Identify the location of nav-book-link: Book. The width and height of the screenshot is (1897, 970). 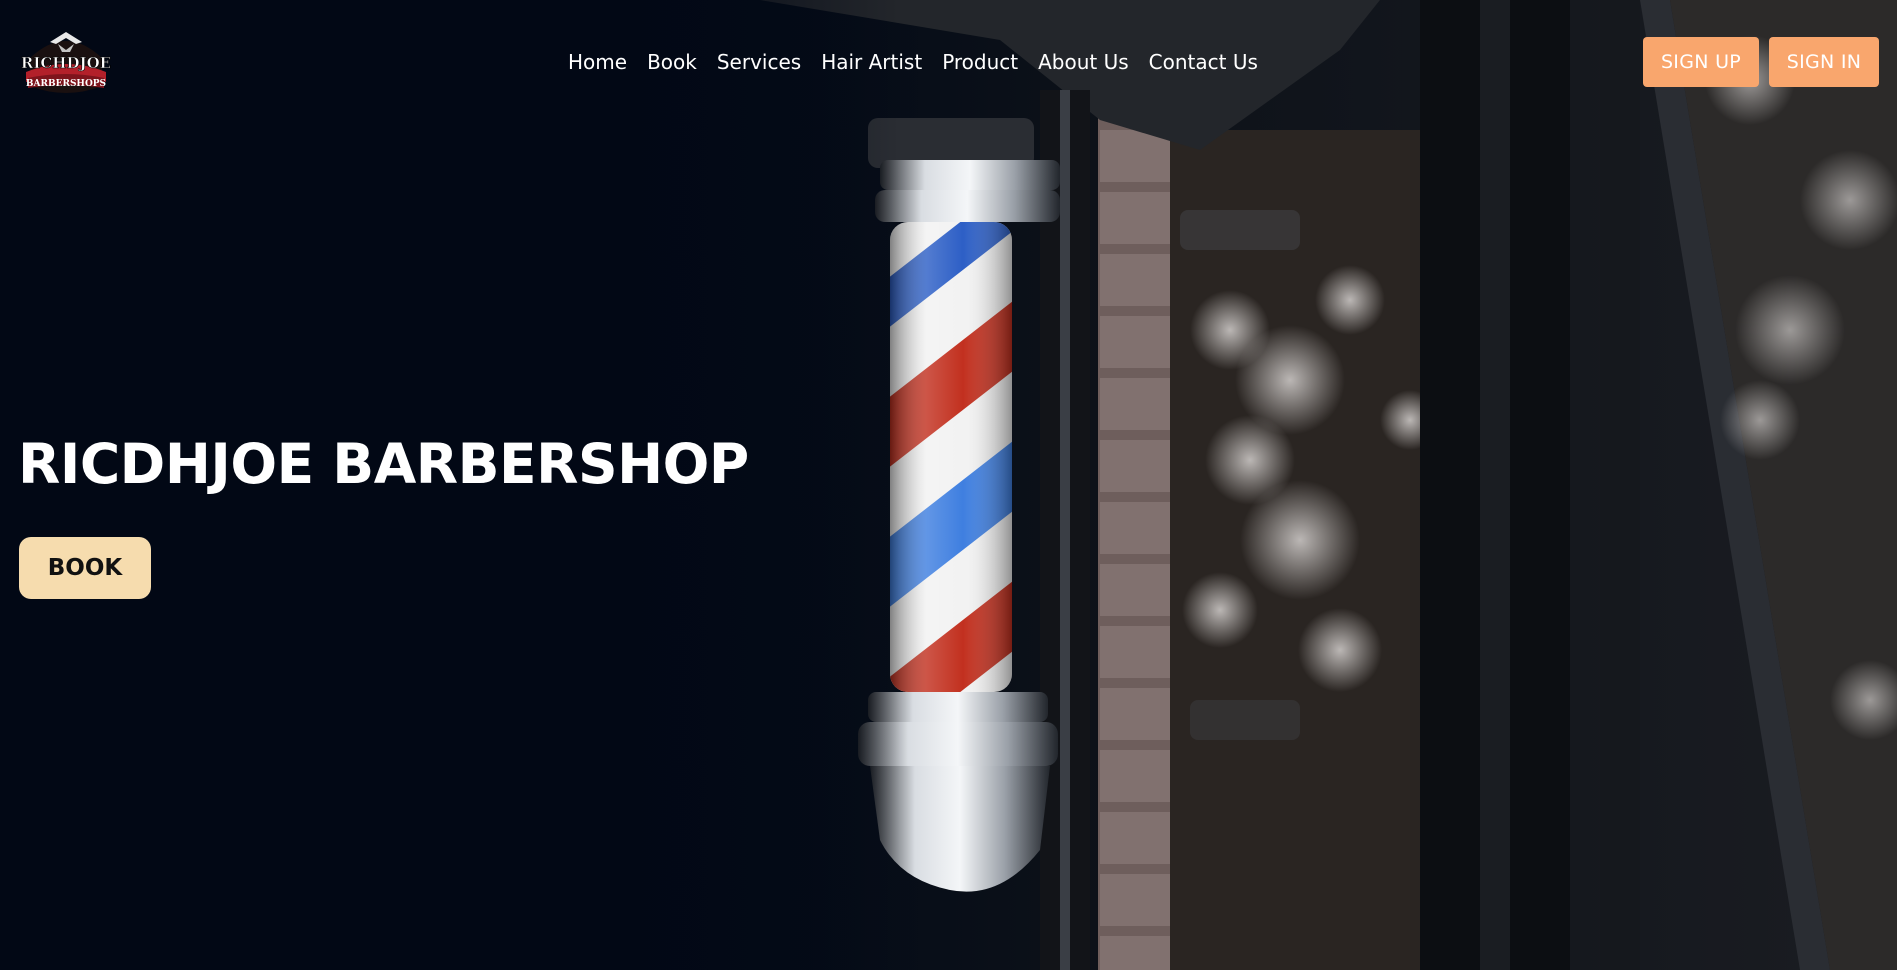
(672, 62).